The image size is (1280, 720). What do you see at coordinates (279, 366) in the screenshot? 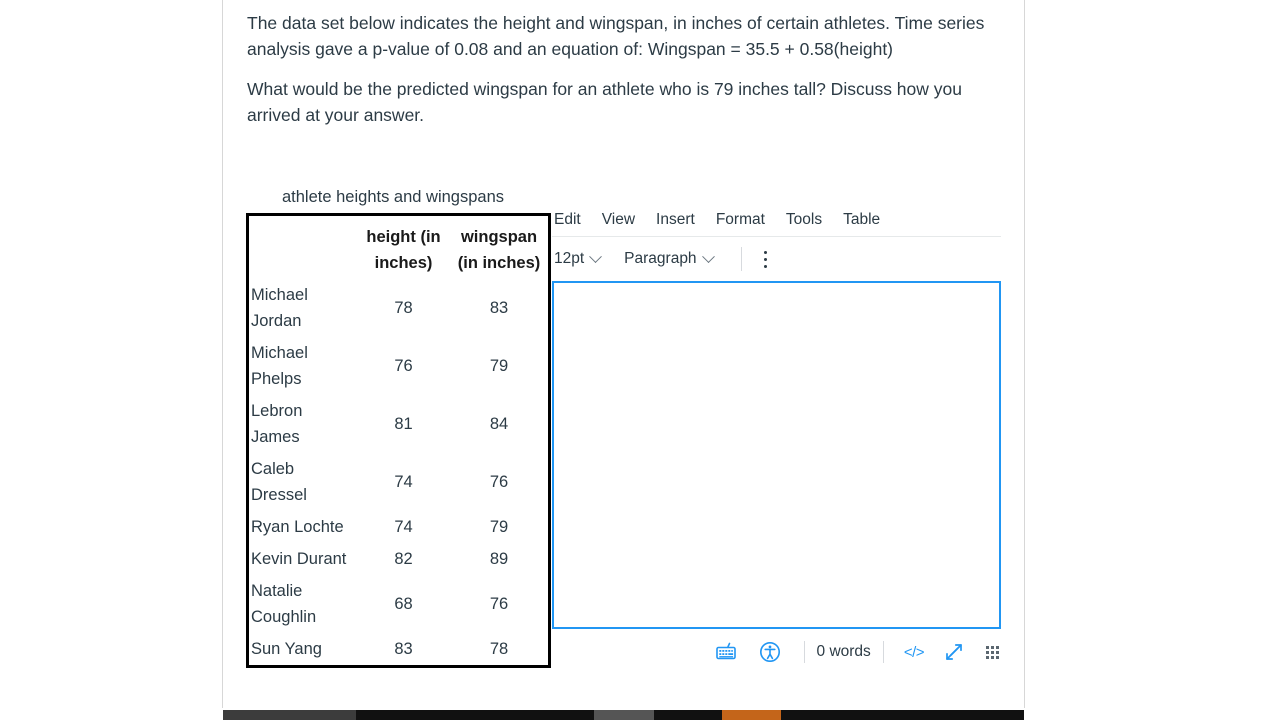
I see `cell-athlete-name: Michael Phelps` at bounding box center [279, 366].